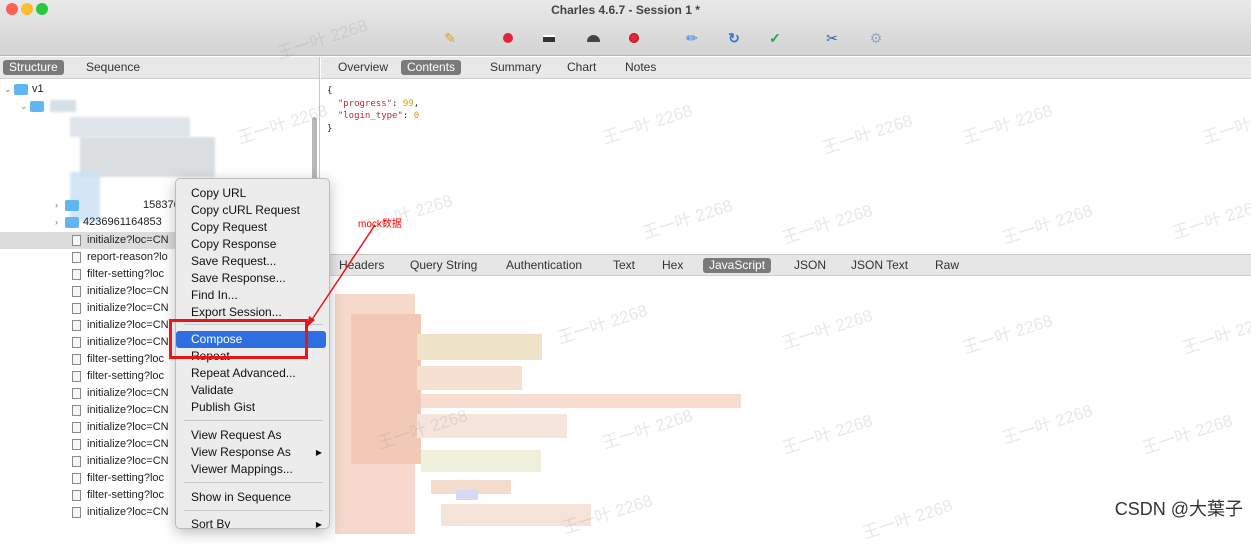 This screenshot has height=544, width=1251. I want to click on menu-copy-request: Copy Request, so click(252, 227).